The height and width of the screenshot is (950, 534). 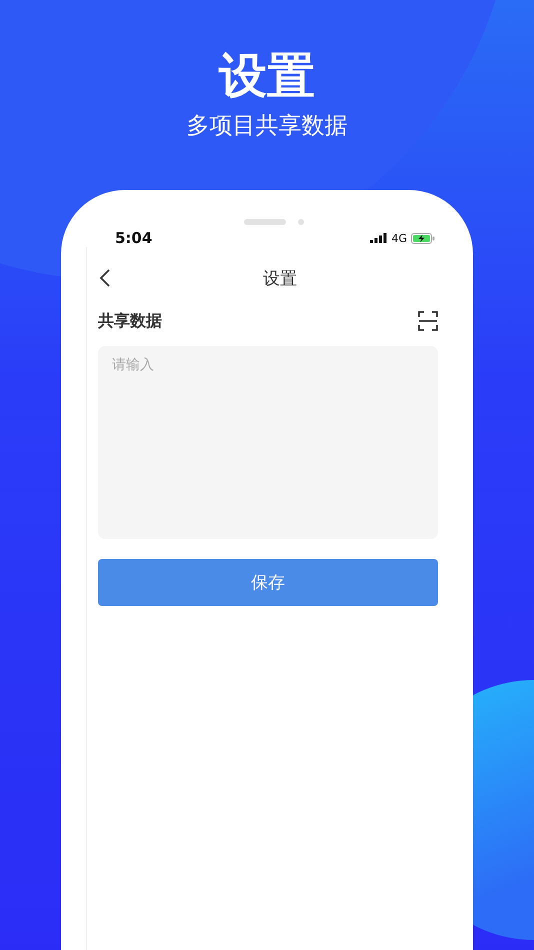 What do you see at coordinates (268, 582) in the screenshot?
I see `save-button: 保存` at bounding box center [268, 582].